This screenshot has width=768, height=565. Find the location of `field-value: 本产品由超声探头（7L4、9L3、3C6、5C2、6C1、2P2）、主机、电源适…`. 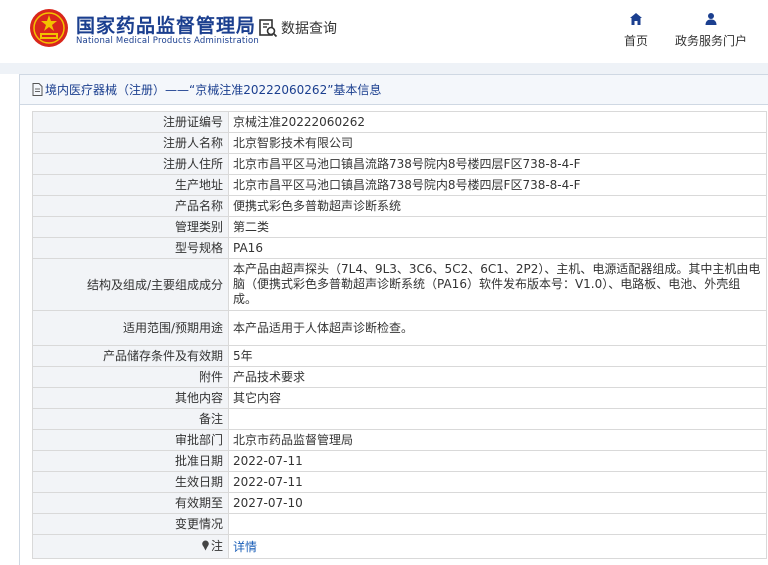

field-value: 本产品由超声探头（7L4、9L3、3C6、5C2、6C1、2P2）、主机、电源适… is located at coordinates (497, 284).